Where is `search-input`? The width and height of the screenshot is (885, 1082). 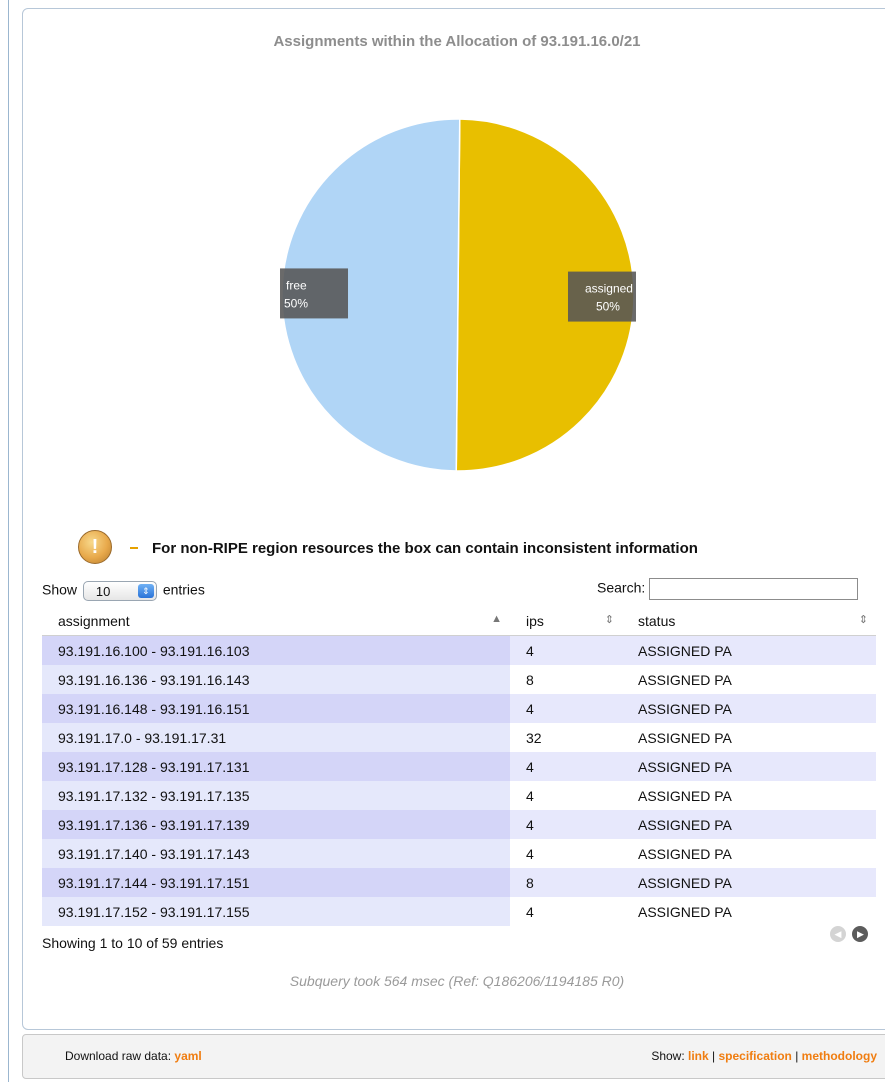 search-input is located at coordinates (754, 589).